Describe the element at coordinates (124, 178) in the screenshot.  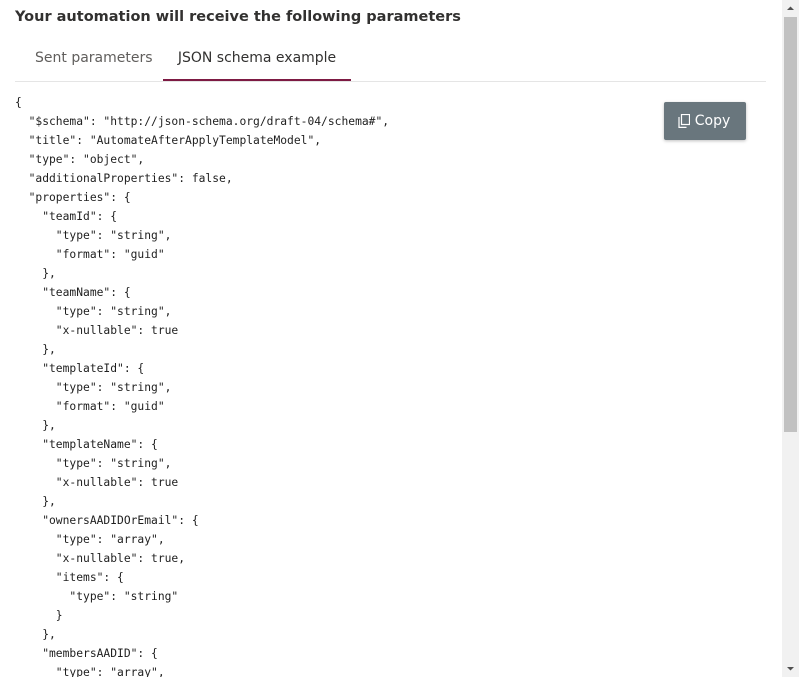
I see `code-line: "additionalProperties": false,` at that location.